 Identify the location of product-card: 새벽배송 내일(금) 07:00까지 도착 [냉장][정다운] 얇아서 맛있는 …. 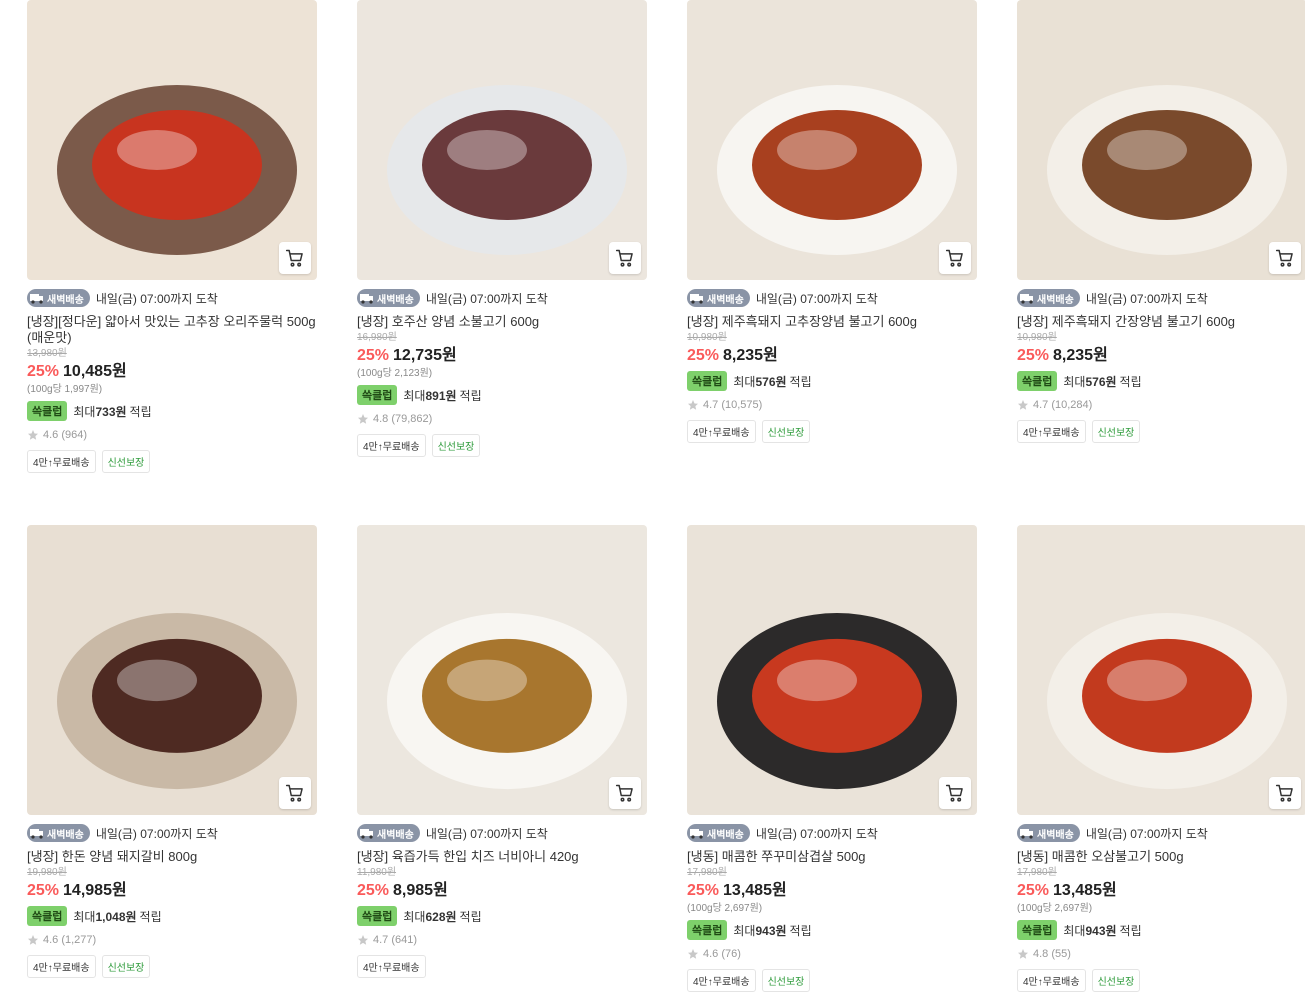
(172, 236).